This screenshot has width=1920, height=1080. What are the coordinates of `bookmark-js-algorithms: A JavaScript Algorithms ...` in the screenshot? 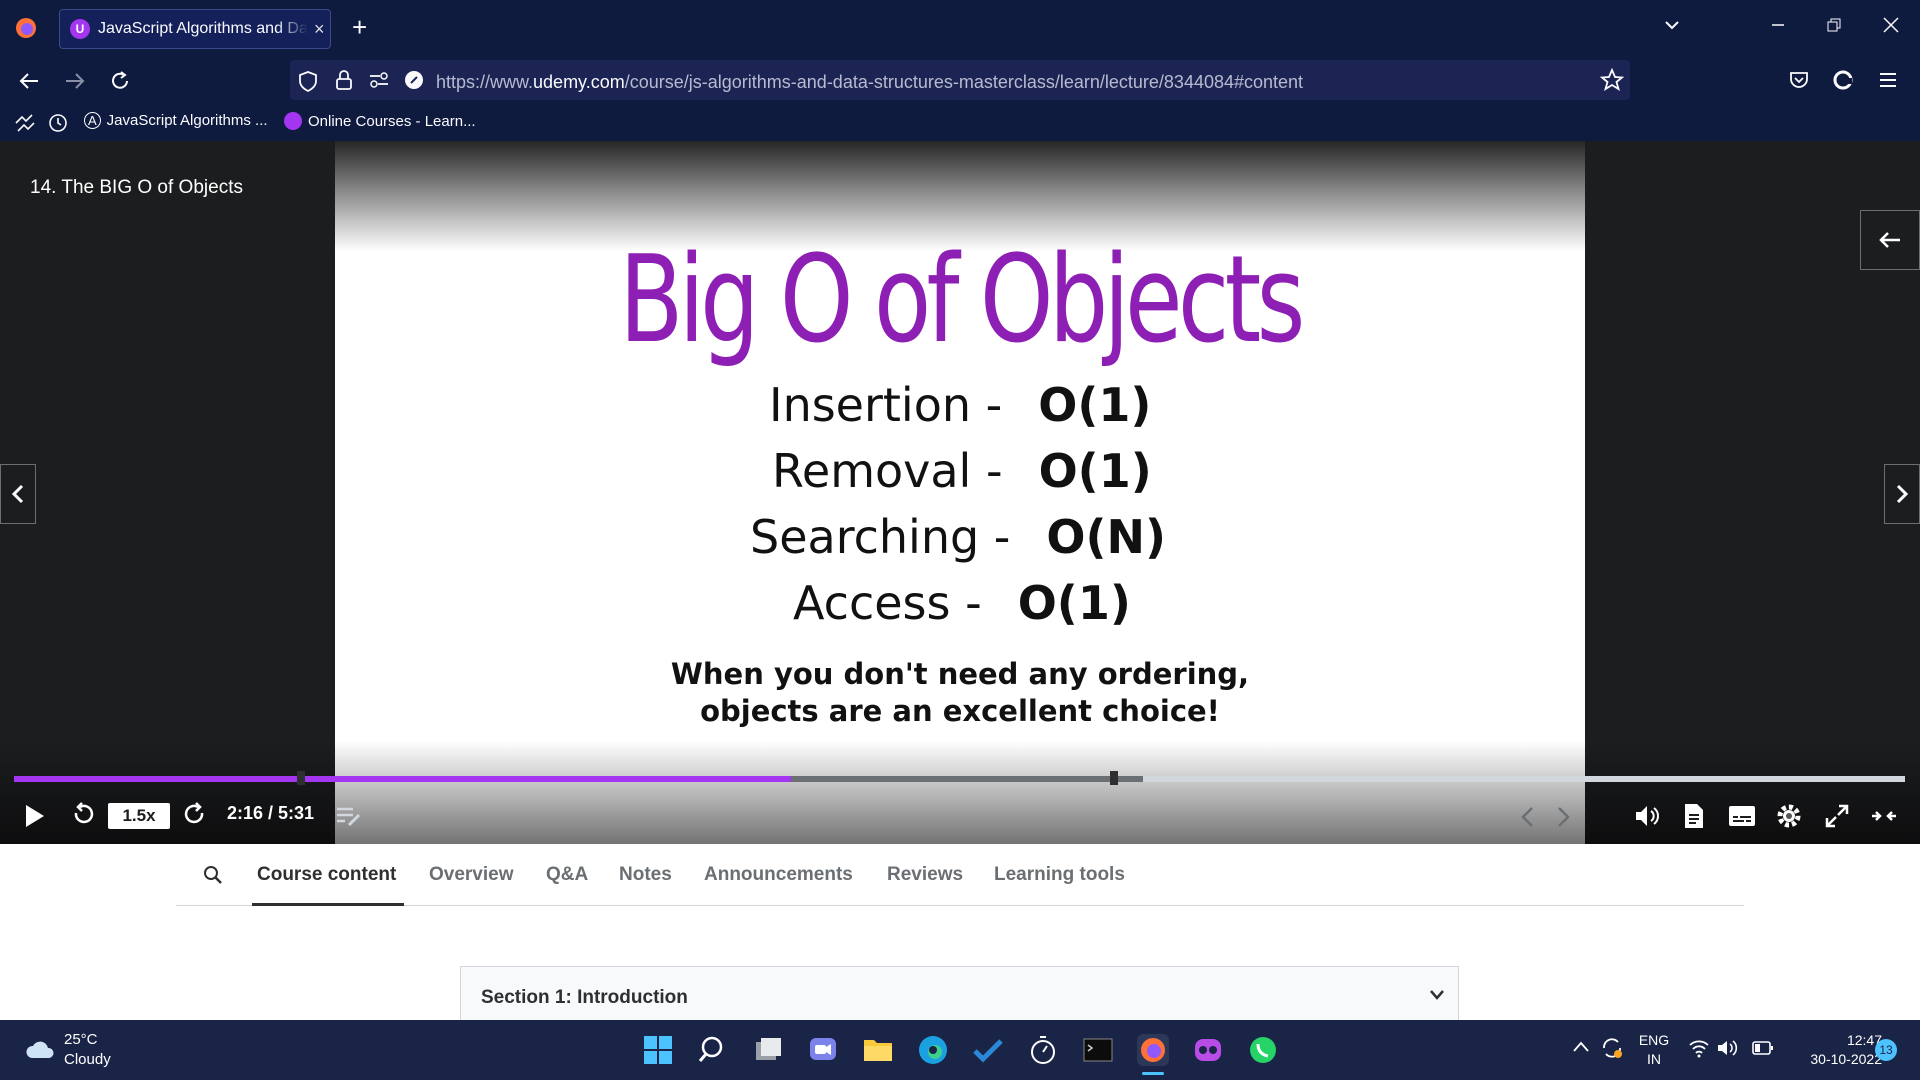 It's located at (176, 120).